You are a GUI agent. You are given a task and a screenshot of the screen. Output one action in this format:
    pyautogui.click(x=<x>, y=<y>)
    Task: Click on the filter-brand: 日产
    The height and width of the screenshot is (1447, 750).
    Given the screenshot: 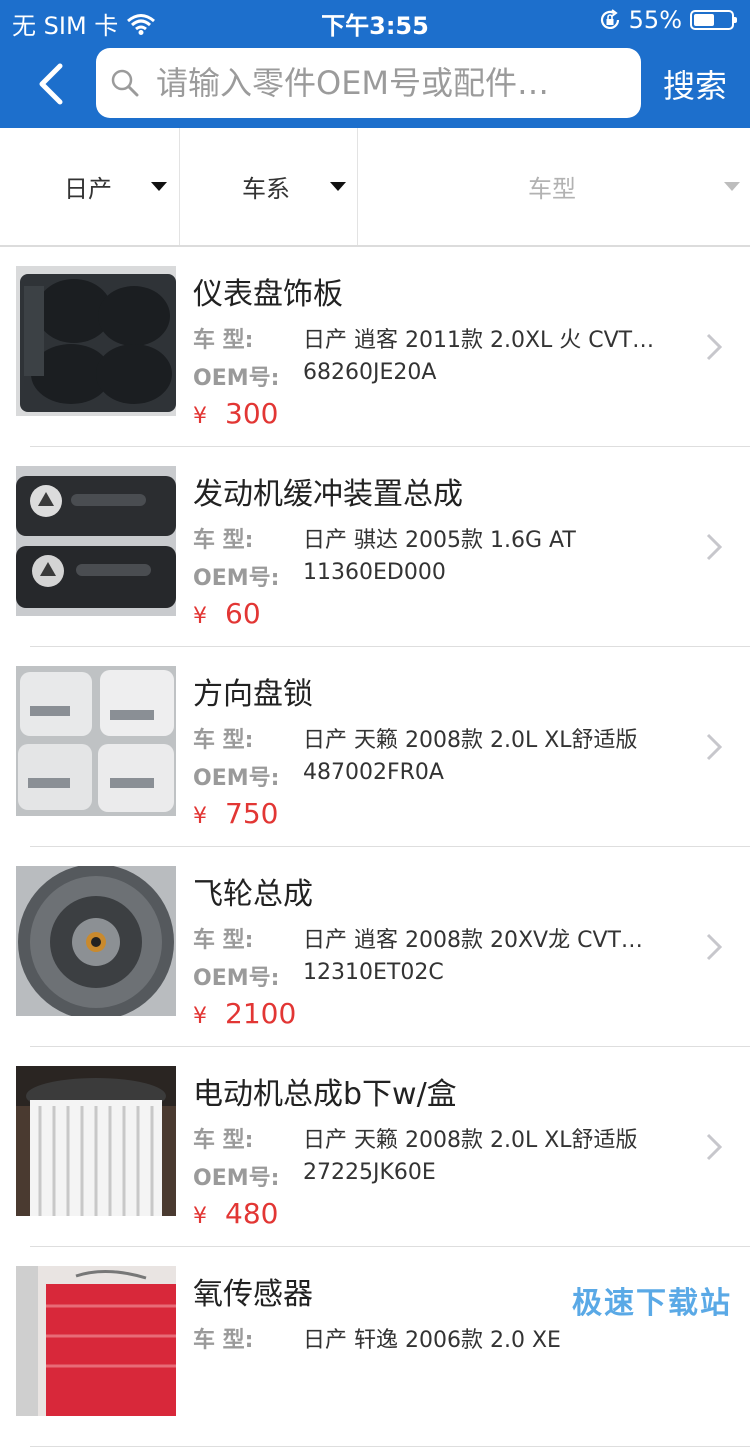 What is the action you would take?
    pyautogui.click(x=90, y=186)
    